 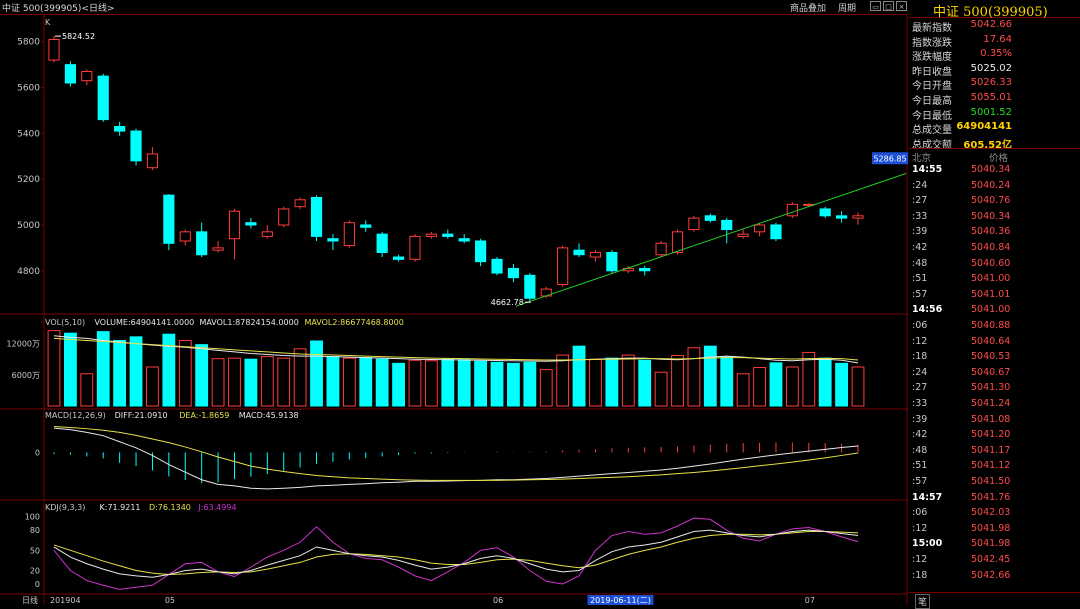 I want to click on tick-time: 15:00, so click(x=927, y=544).